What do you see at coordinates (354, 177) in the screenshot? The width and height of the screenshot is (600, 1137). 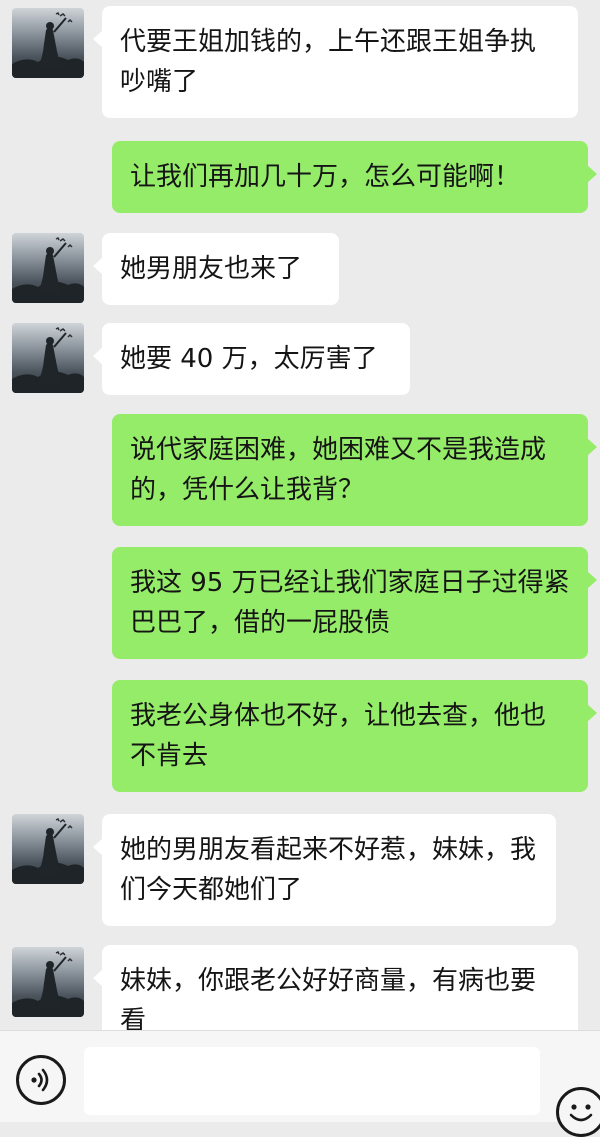 I see `message-bubble: 让我们再加几十万，怎么可能啊！` at bounding box center [354, 177].